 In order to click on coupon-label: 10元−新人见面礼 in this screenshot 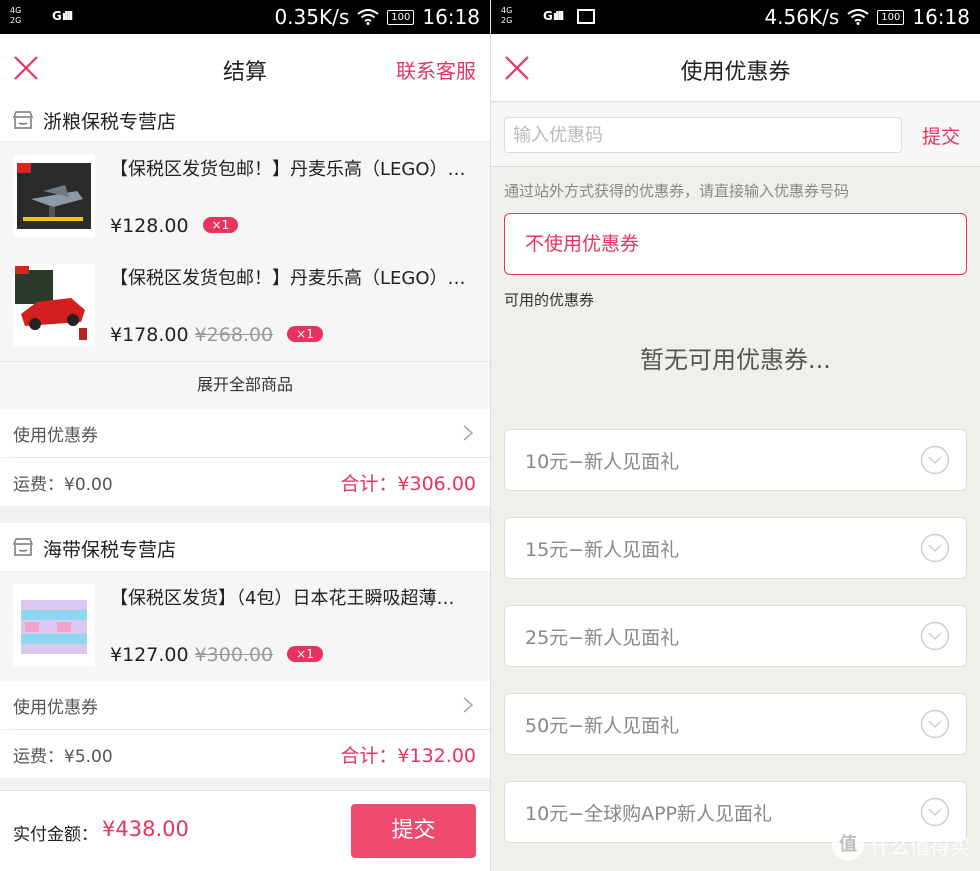, I will do `click(602, 462)`.